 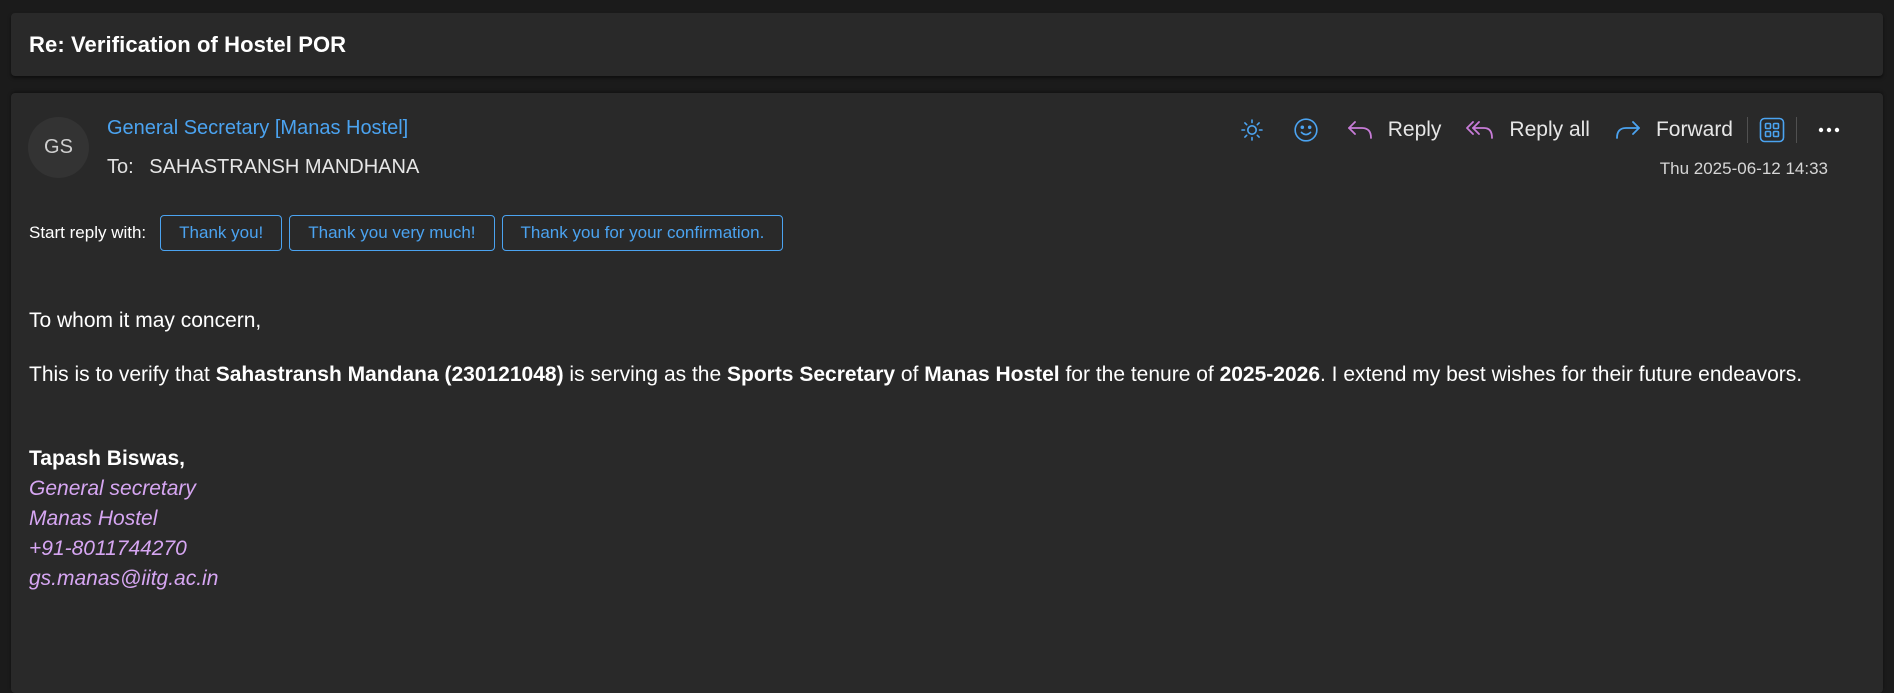 I want to click on apps-button, so click(x=1772, y=130).